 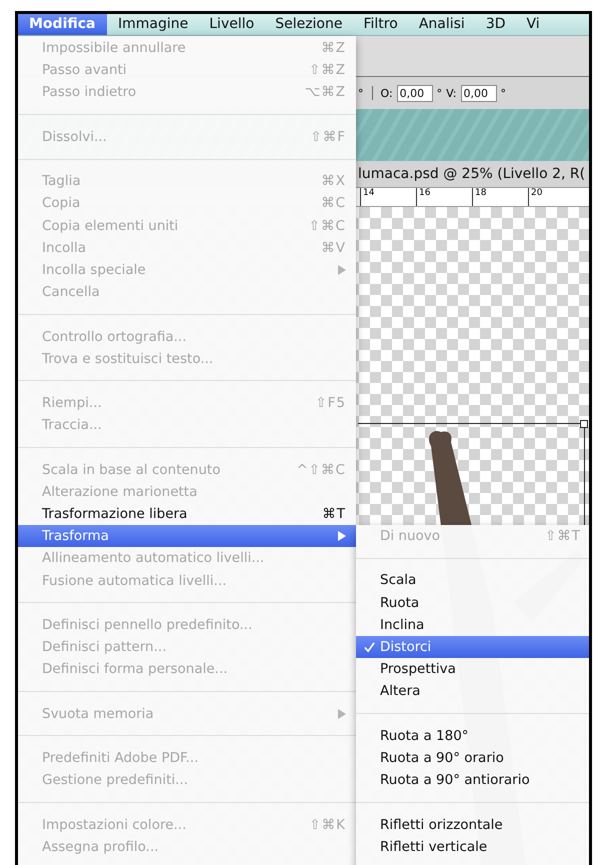 I want to click on ruler-number: 16, so click(x=444, y=197).